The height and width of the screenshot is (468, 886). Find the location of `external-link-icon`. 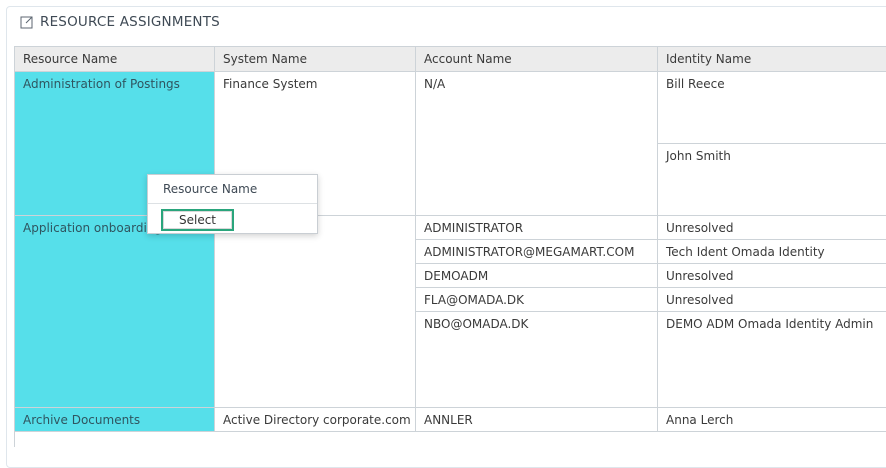

external-link-icon is located at coordinates (27, 22).